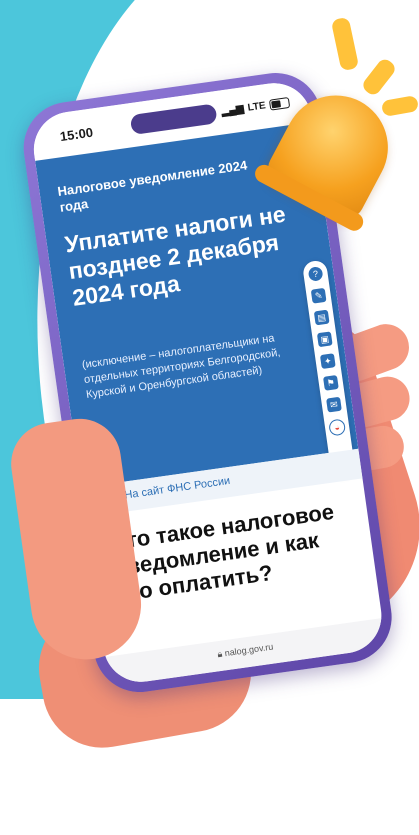  What do you see at coordinates (327, 361) in the screenshot?
I see `pin-icon: ✦` at bounding box center [327, 361].